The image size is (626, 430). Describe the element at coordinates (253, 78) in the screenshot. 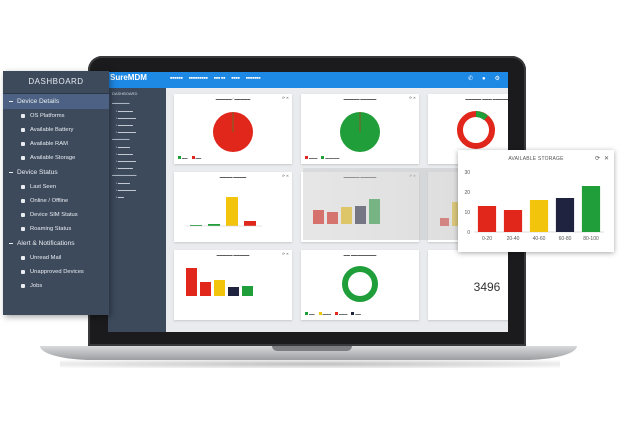

I see `top-nav-item: ■■■■■■■` at that location.